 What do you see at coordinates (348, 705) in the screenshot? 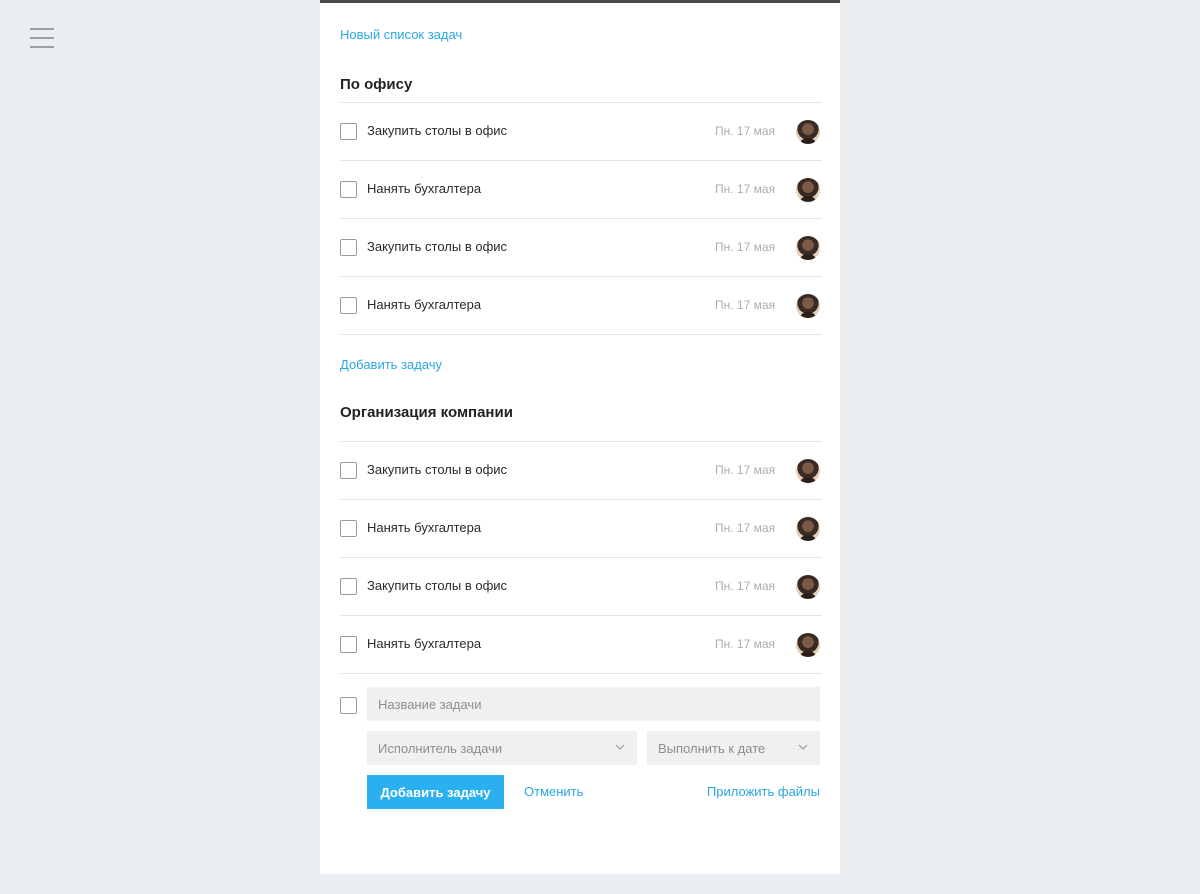
I see `new-task-checkbox` at bounding box center [348, 705].